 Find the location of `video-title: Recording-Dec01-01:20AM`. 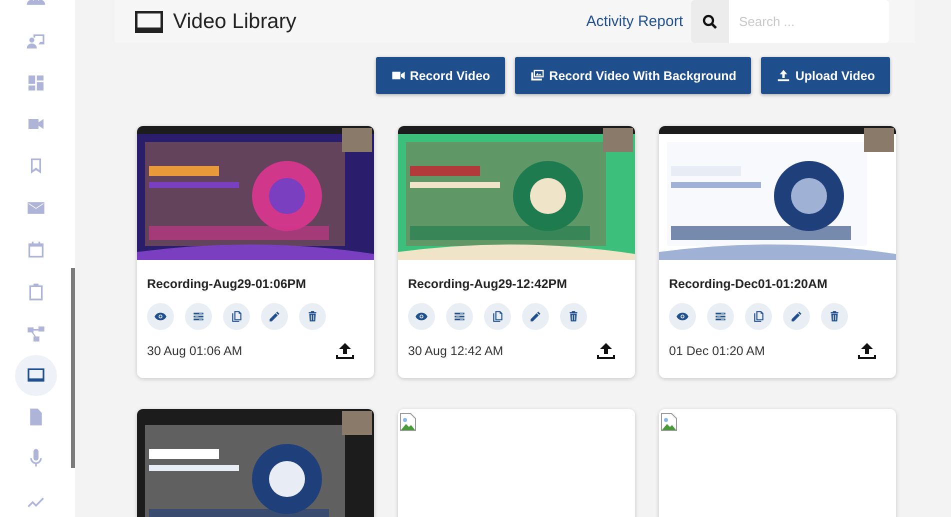

video-title: Recording-Dec01-01:20AM is located at coordinates (748, 284).